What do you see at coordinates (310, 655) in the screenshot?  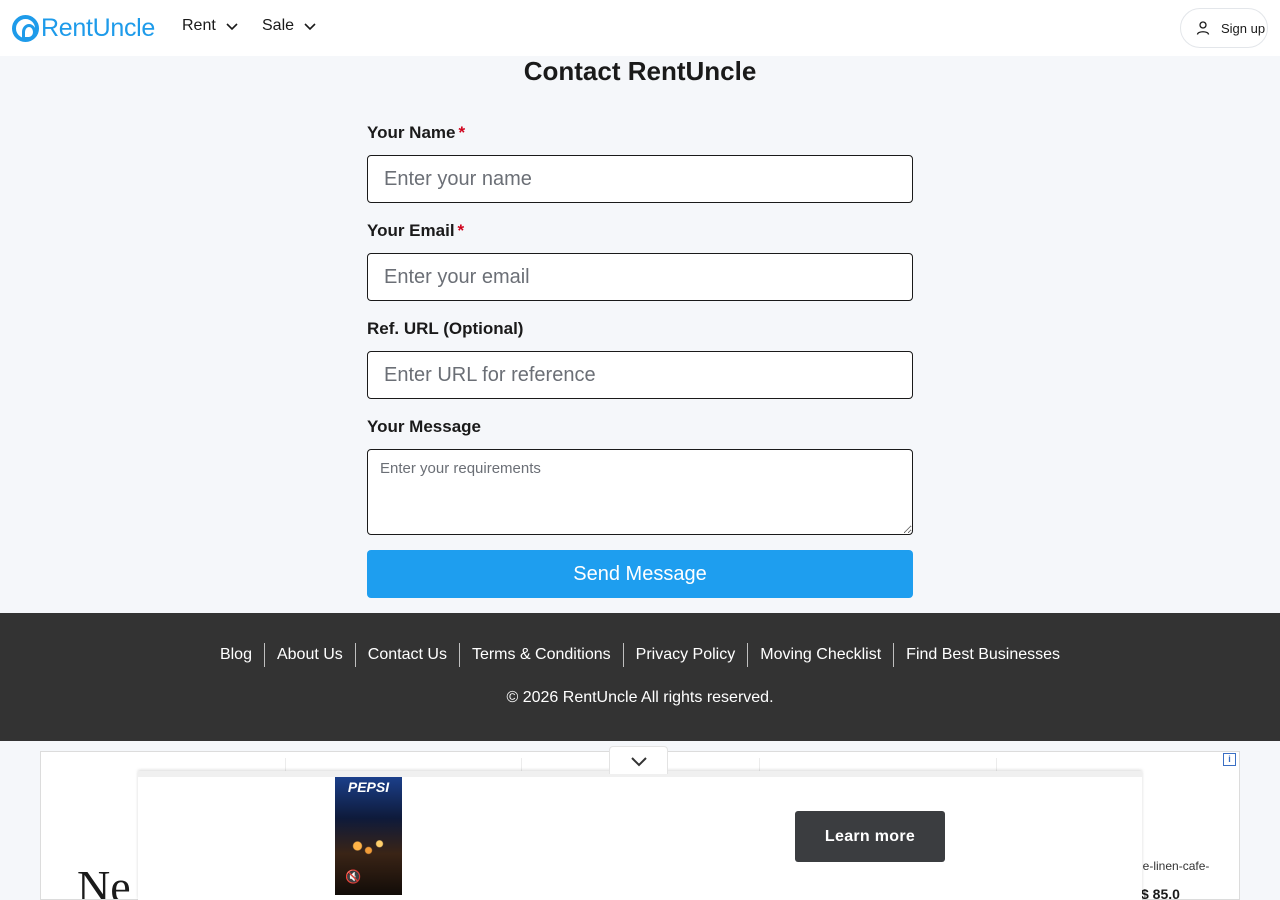 I see `footer-link-about-us: About Us` at bounding box center [310, 655].